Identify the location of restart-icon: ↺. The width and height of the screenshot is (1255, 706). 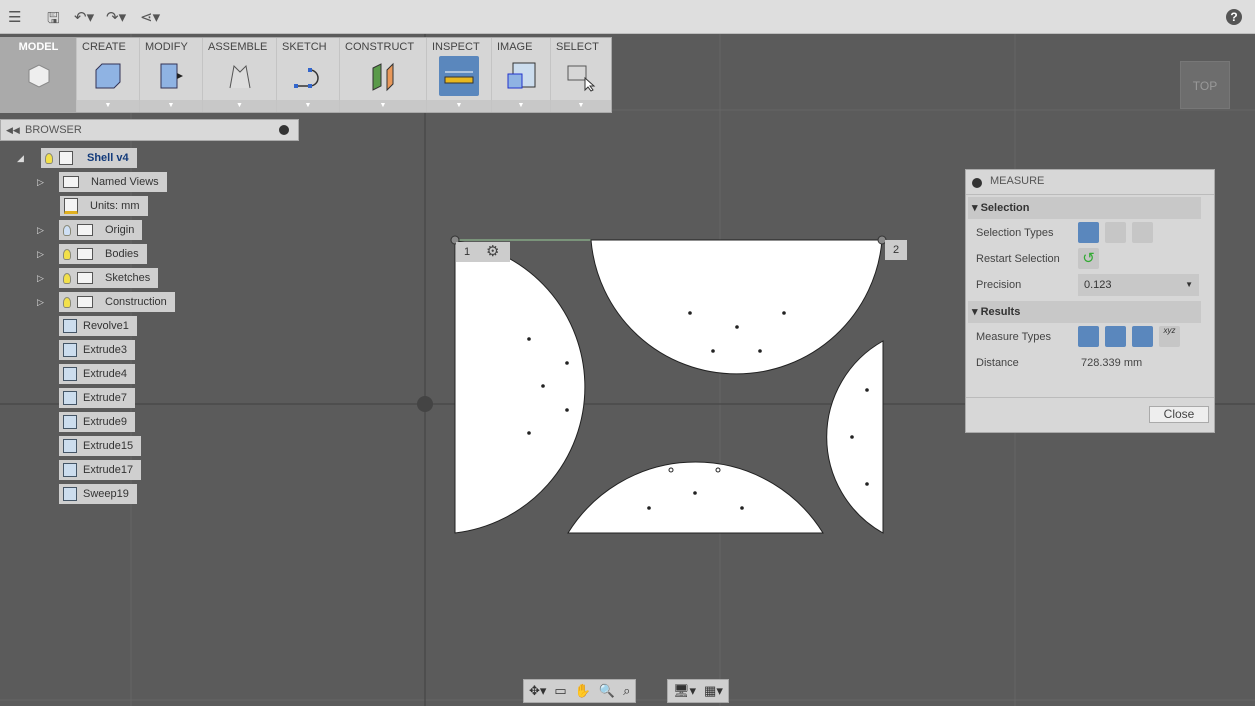
(1088, 258).